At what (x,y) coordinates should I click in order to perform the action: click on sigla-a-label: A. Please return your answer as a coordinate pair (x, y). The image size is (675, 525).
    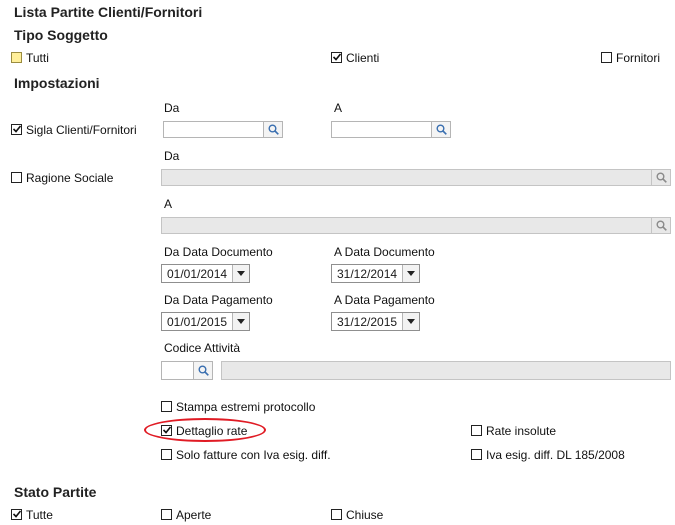
    Looking at the image, I should click on (338, 108).